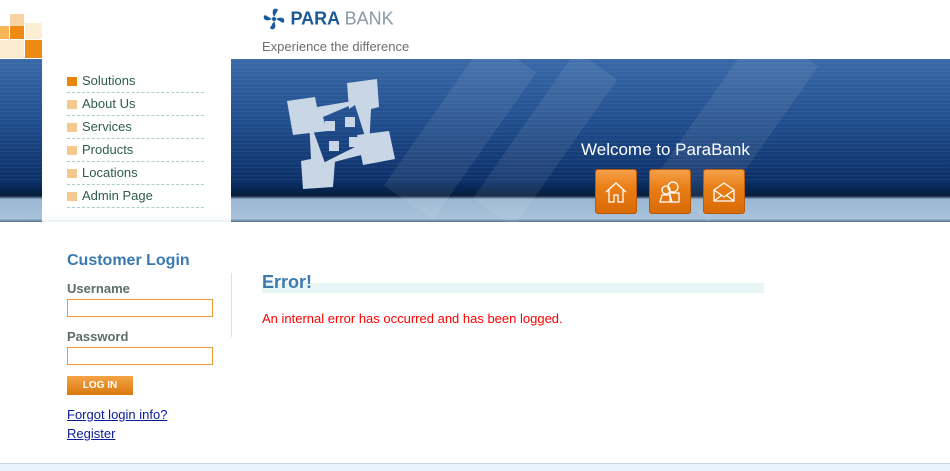 The width and height of the screenshot is (950, 471). Describe the element at coordinates (98, 288) in the screenshot. I see `username-label: Username` at that location.